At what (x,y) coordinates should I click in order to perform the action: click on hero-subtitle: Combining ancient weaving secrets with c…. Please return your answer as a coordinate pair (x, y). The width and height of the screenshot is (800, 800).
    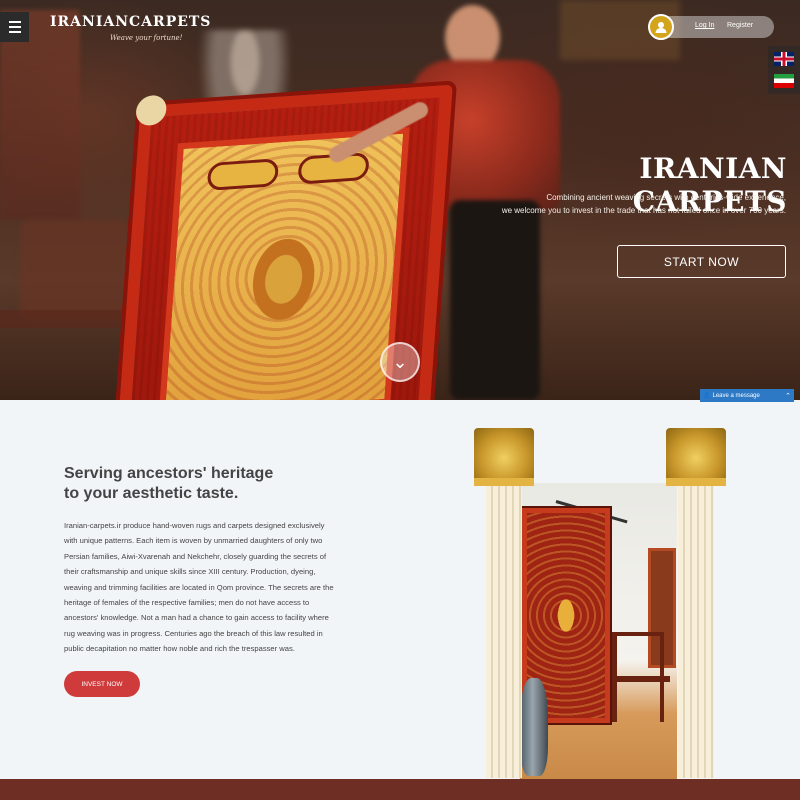
    Looking at the image, I should click on (643, 204).